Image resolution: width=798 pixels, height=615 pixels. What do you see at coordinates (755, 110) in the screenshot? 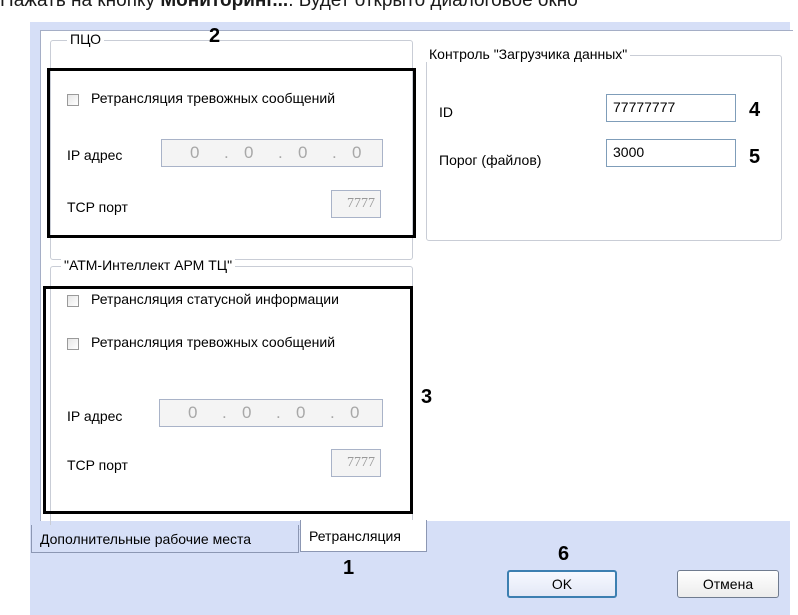
I see `marker-4: 4` at bounding box center [755, 110].